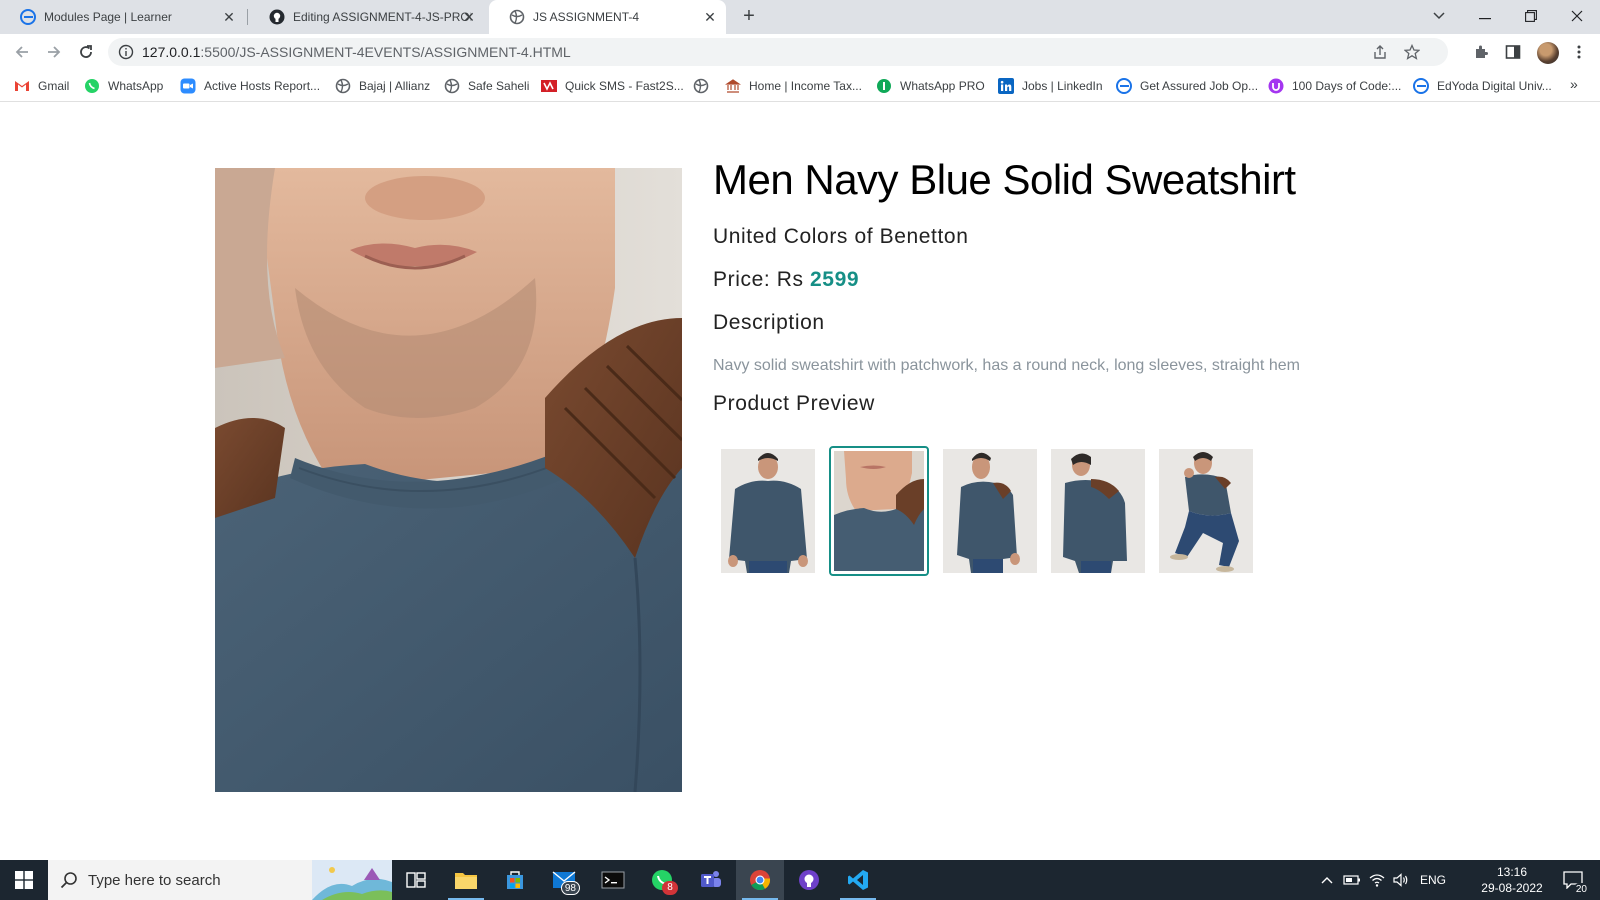 Image resolution: width=1600 pixels, height=900 pixels. What do you see at coordinates (1481, 52) in the screenshot?
I see `extensions-icon` at bounding box center [1481, 52].